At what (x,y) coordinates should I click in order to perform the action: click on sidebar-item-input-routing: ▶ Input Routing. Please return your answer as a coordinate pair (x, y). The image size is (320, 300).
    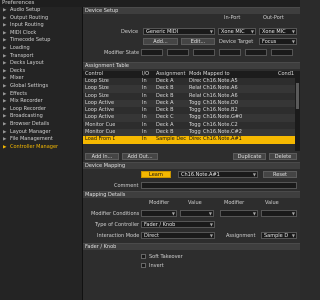
    Looking at the image, I should click on (41, 26).